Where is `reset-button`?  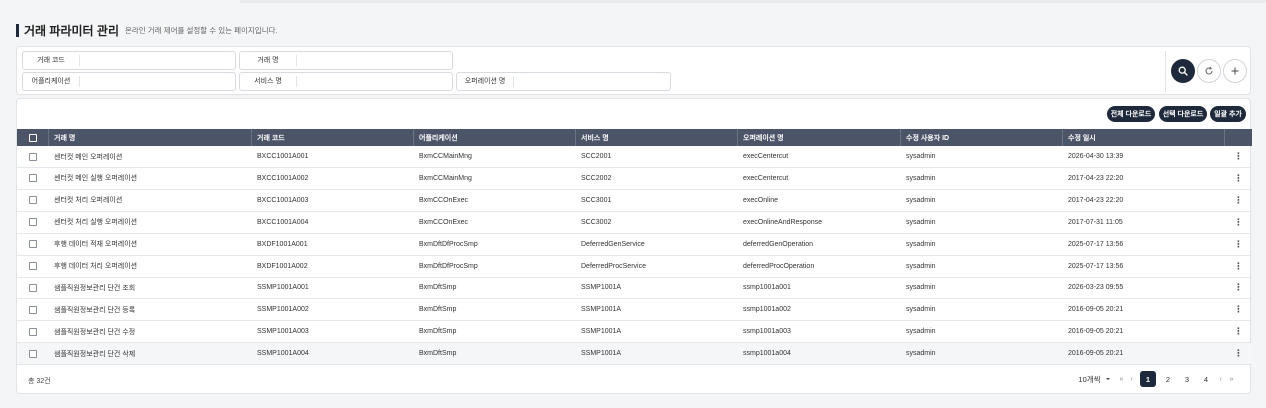
reset-button is located at coordinates (1209, 71).